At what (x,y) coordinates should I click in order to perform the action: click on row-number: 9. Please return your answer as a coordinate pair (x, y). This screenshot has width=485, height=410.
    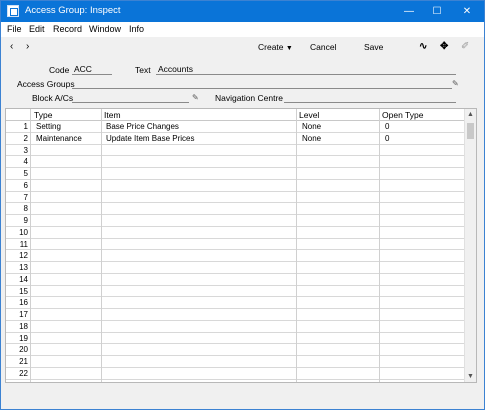
    Looking at the image, I should click on (25, 220).